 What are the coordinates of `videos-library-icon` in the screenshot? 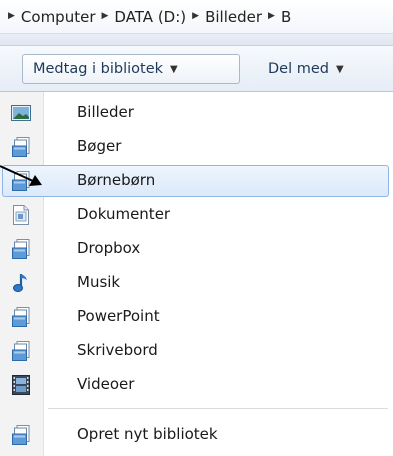 It's located at (21, 385).